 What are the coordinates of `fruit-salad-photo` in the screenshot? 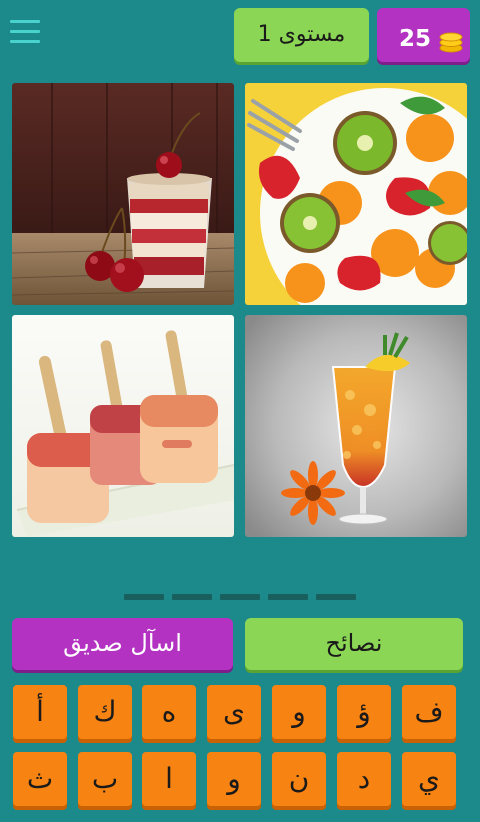 It's located at (356, 194).